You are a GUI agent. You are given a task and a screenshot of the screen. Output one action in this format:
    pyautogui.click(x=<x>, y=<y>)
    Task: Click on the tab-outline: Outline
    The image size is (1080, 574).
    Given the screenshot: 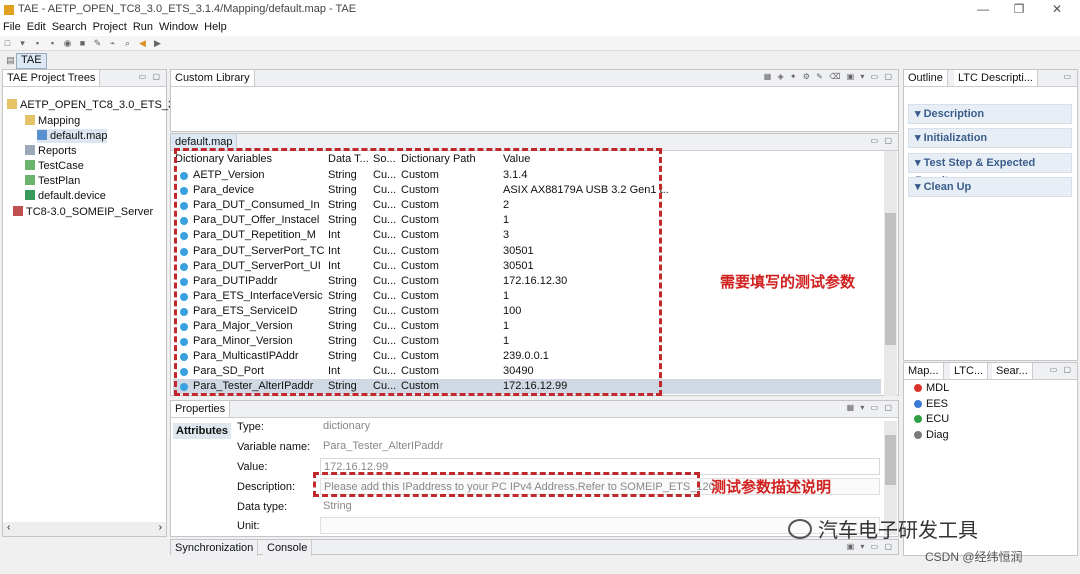 What is the action you would take?
    pyautogui.click(x=926, y=78)
    